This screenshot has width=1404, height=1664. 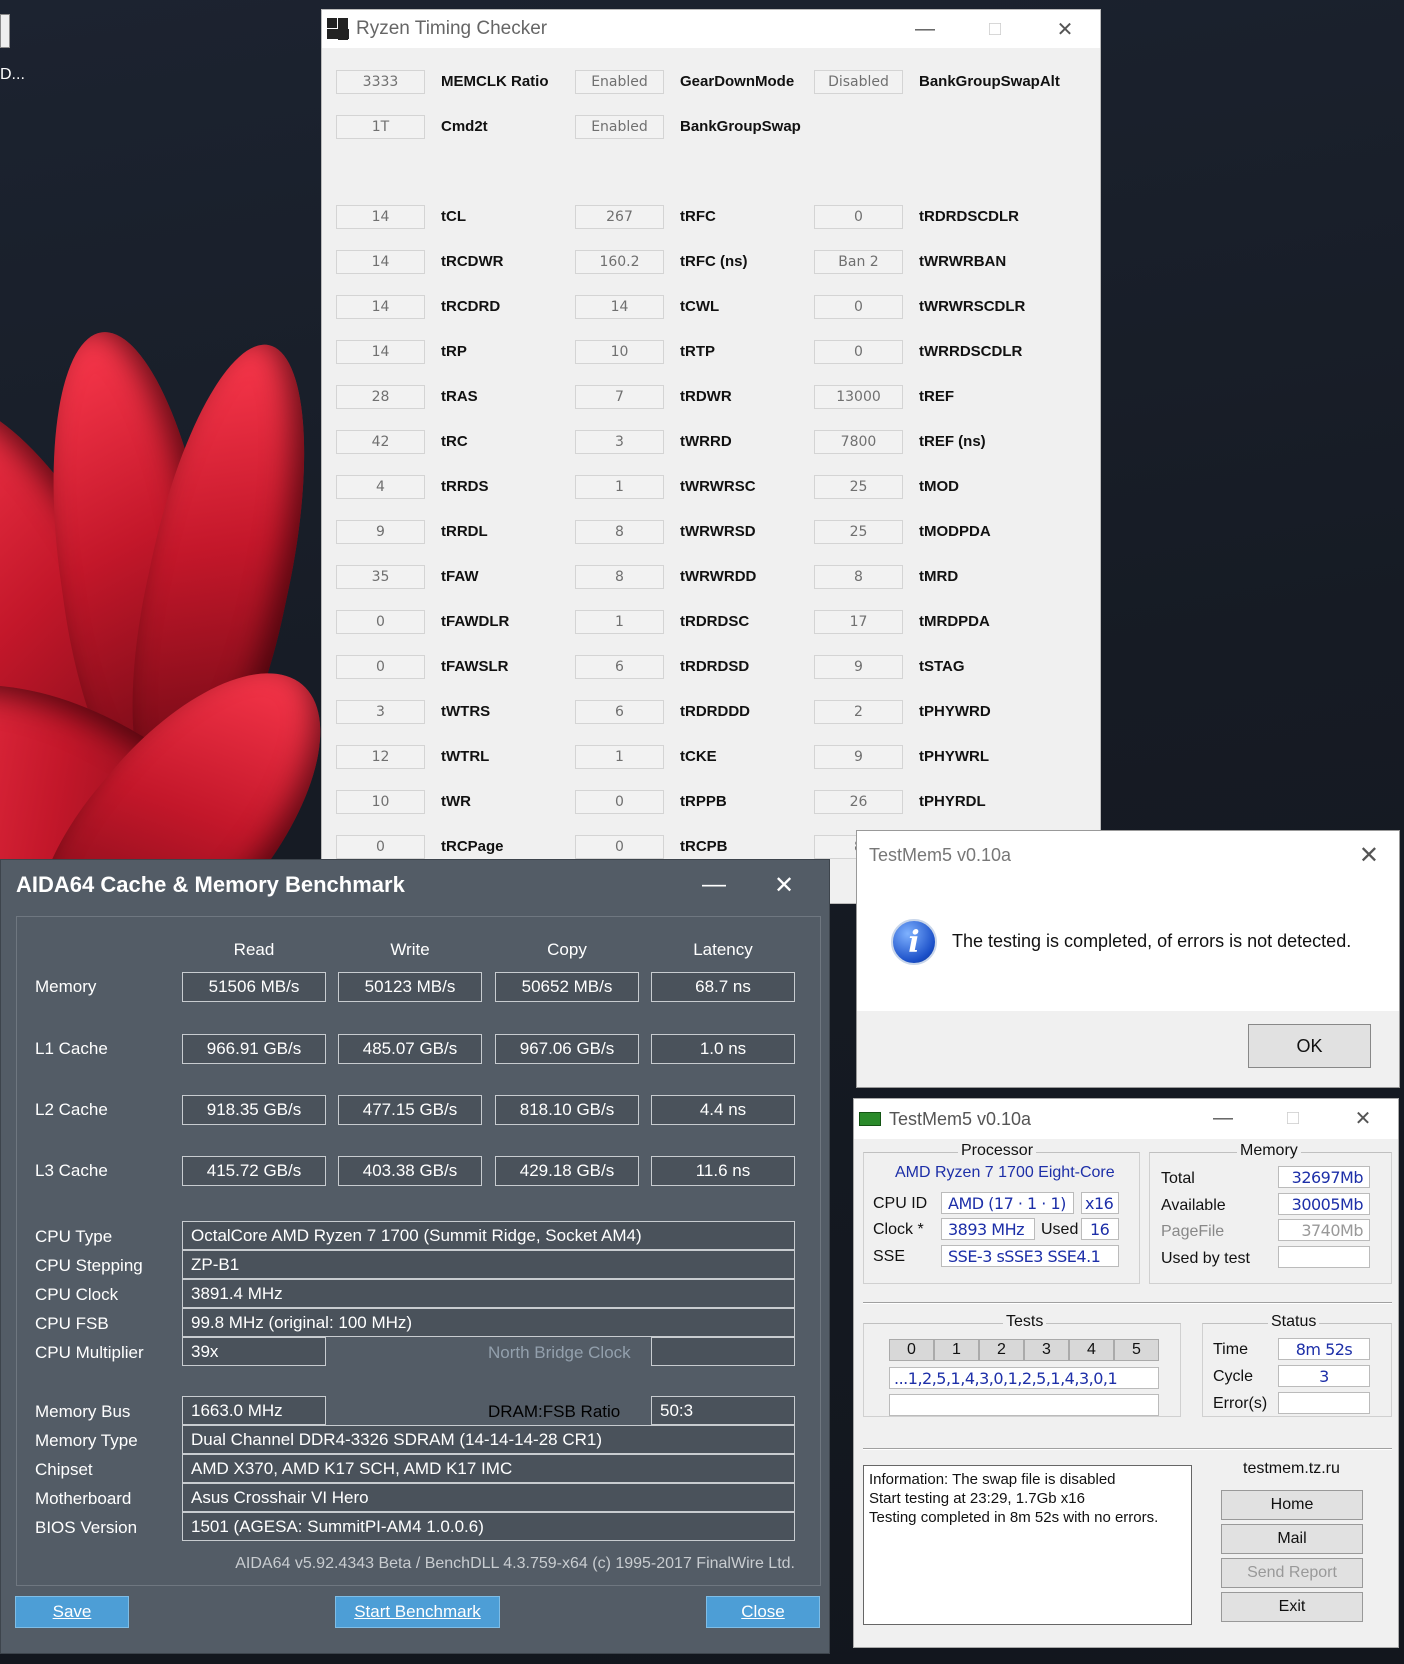 I want to click on test-cell: 0, so click(x=911, y=1350).